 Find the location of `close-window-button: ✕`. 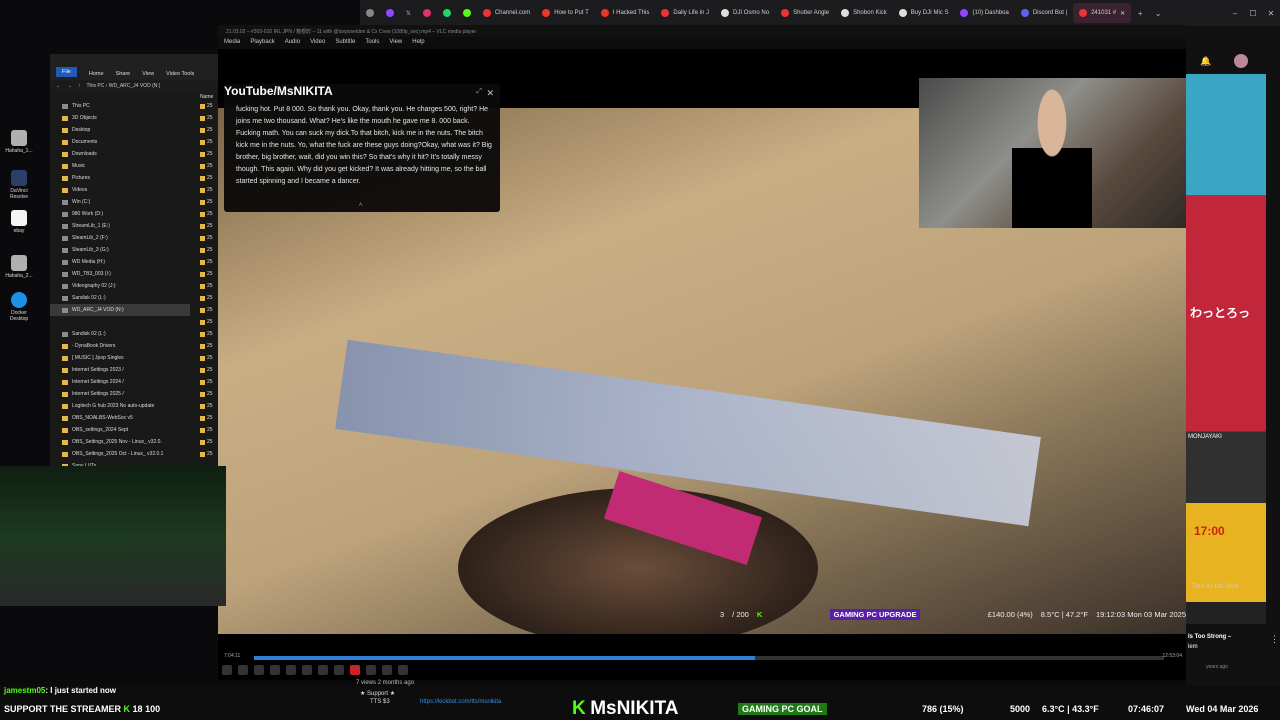

close-window-button: ✕ is located at coordinates (1271, 13).